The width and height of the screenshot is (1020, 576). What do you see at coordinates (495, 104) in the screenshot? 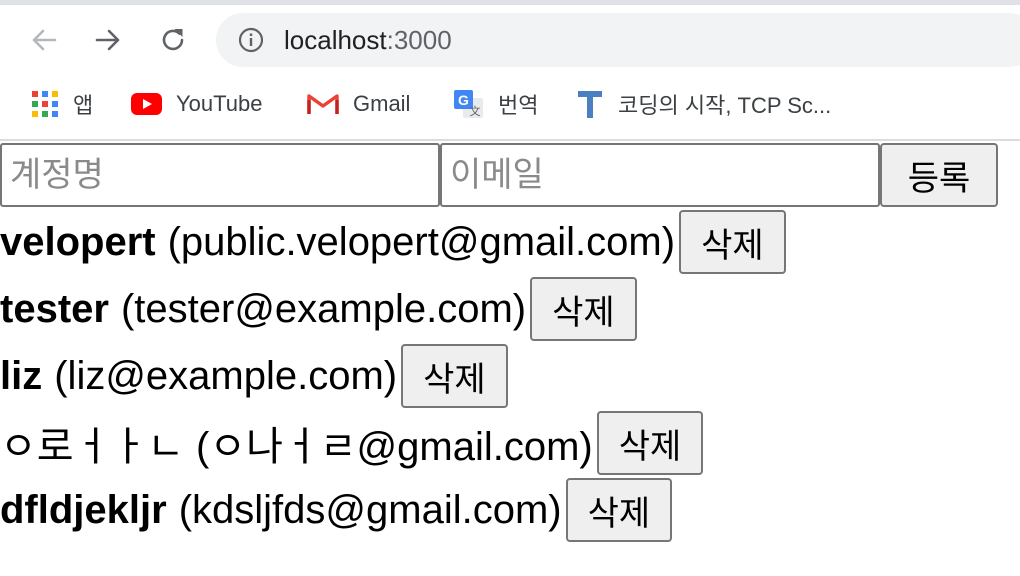
I see `bookmark-translate: G文 번역` at bounding box center [495, 104].